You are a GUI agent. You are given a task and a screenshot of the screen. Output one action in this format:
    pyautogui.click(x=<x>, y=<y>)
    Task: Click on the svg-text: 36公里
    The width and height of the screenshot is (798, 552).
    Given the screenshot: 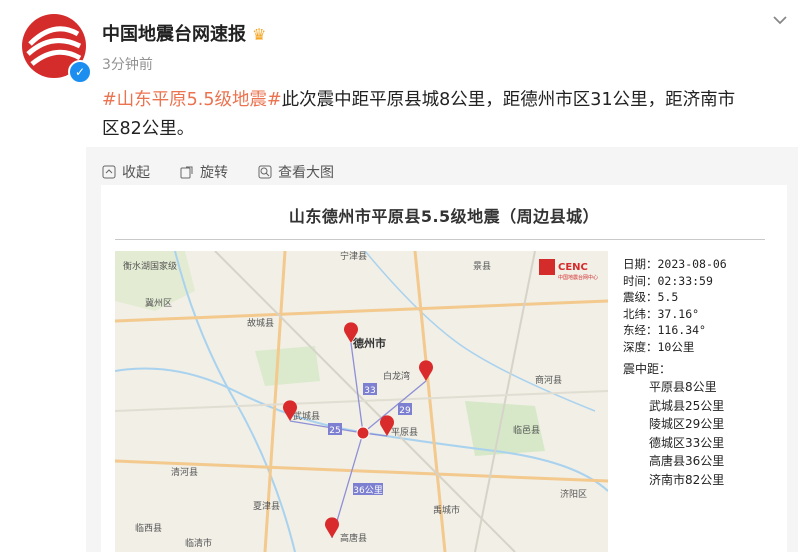 What is the action you would take?
    pyautogui.click(x=367, y=490)
    